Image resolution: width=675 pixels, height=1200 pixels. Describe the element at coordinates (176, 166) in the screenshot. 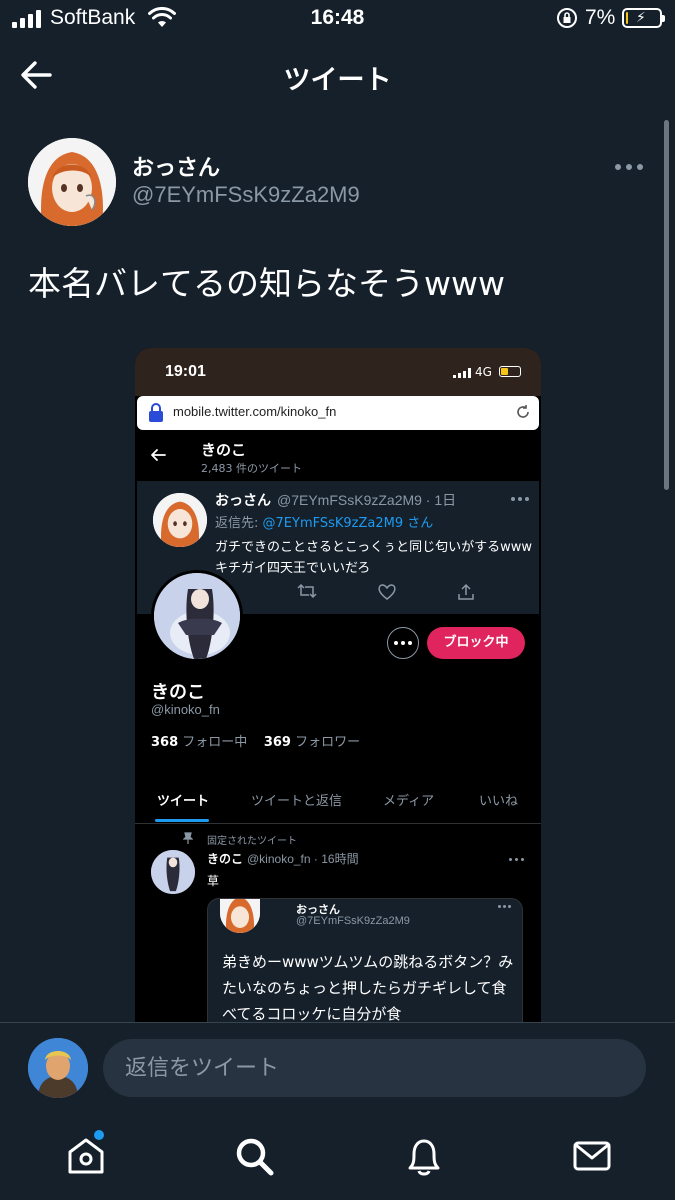

I see `author-name: おっさん` at that location.